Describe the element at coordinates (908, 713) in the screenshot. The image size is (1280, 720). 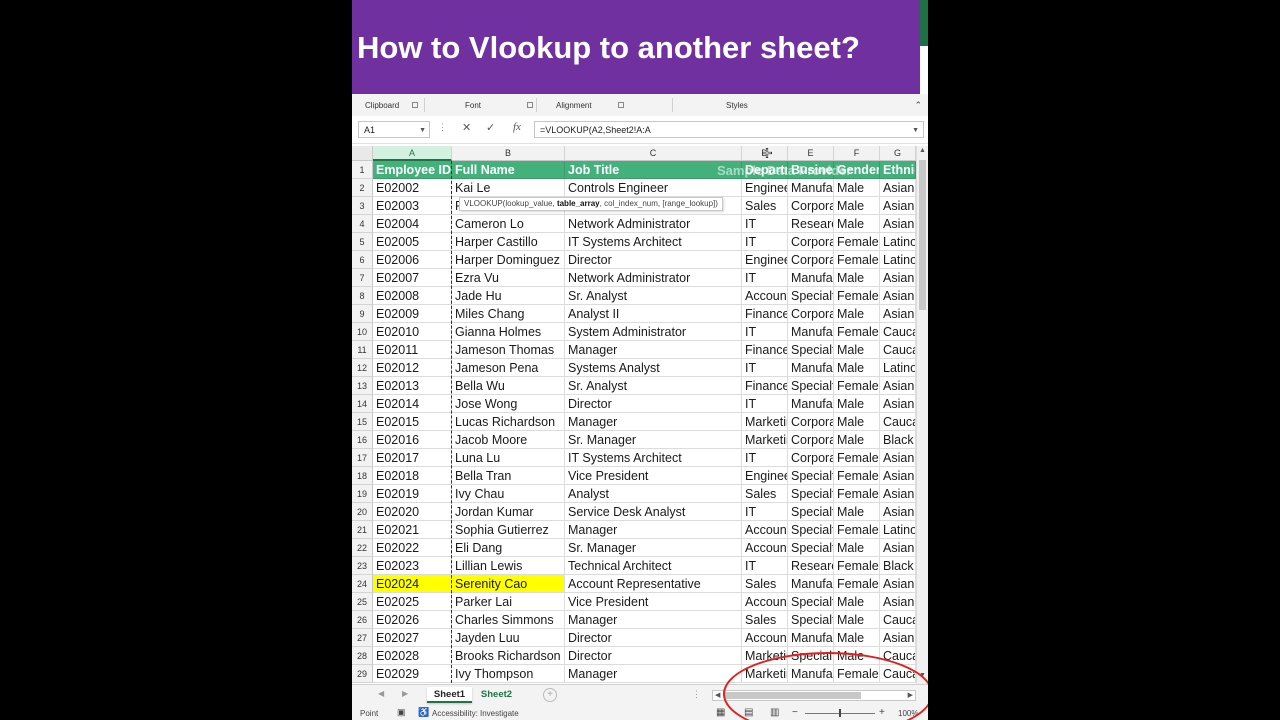
I see `zoom-level: 100%` at that location.